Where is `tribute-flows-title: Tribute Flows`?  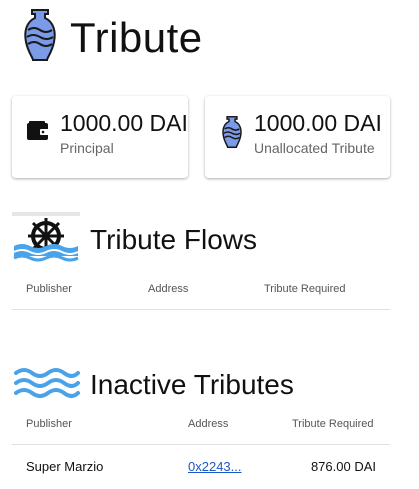
tribute-flows-title: Tribute Flows is located at coordinates (174, 239).